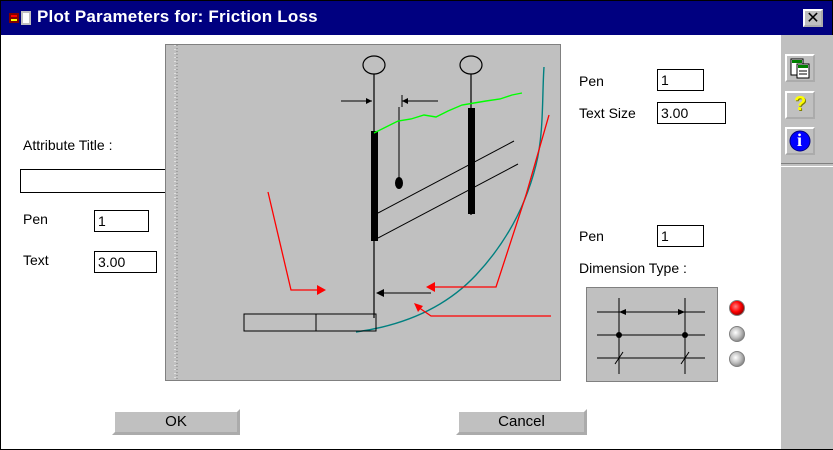  I want to click on pile-thick-left, so click(374, 186).